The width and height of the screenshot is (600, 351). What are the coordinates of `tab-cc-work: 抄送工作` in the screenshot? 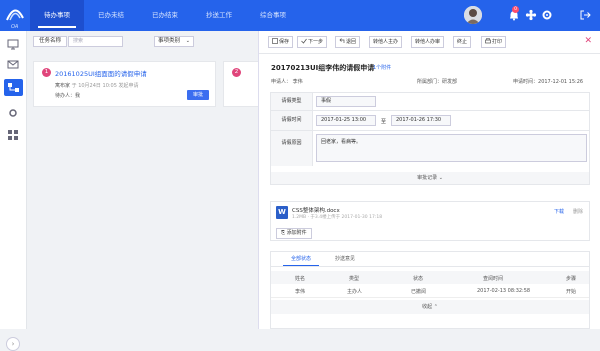 It's located at (219, 15).